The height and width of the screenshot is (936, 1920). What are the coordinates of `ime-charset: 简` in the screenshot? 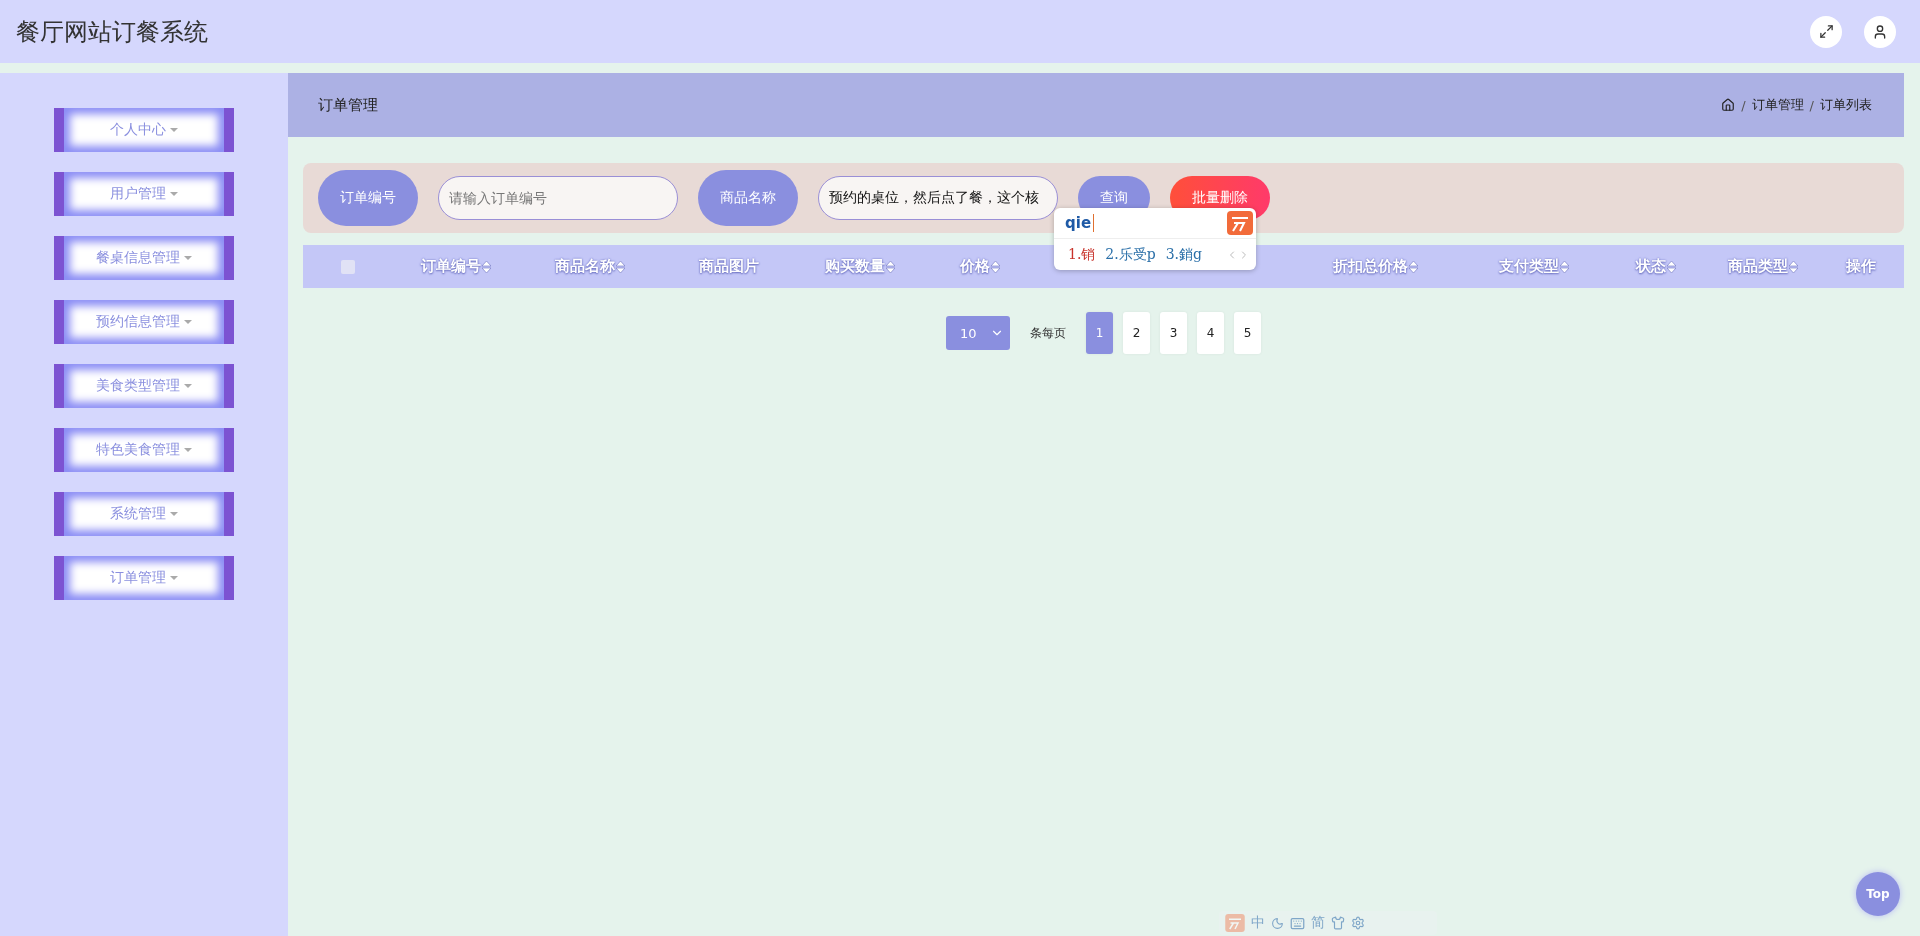 It's located at (1318, 923).